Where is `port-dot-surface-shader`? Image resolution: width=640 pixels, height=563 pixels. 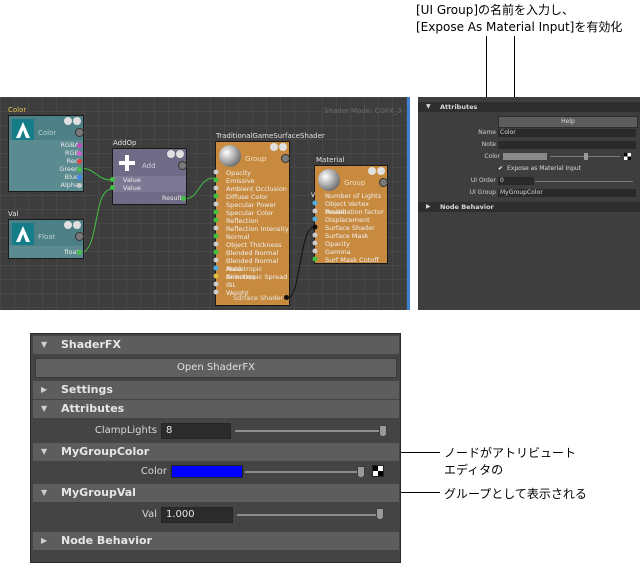 port-dot-surface-shader is located at coordinates (286, 297).